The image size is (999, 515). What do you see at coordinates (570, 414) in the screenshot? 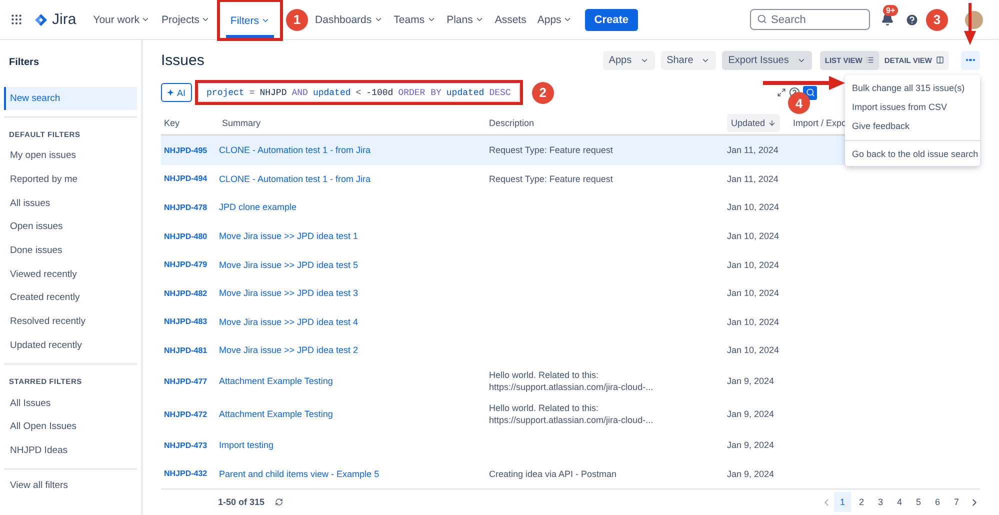
I see `table-row: NHJPD-472 Attachment Example Testing Hello world. Related to this: https://support.atlassian.com/jira-cloud-... Jan 9, 2024` at bounding box center [570, 414].